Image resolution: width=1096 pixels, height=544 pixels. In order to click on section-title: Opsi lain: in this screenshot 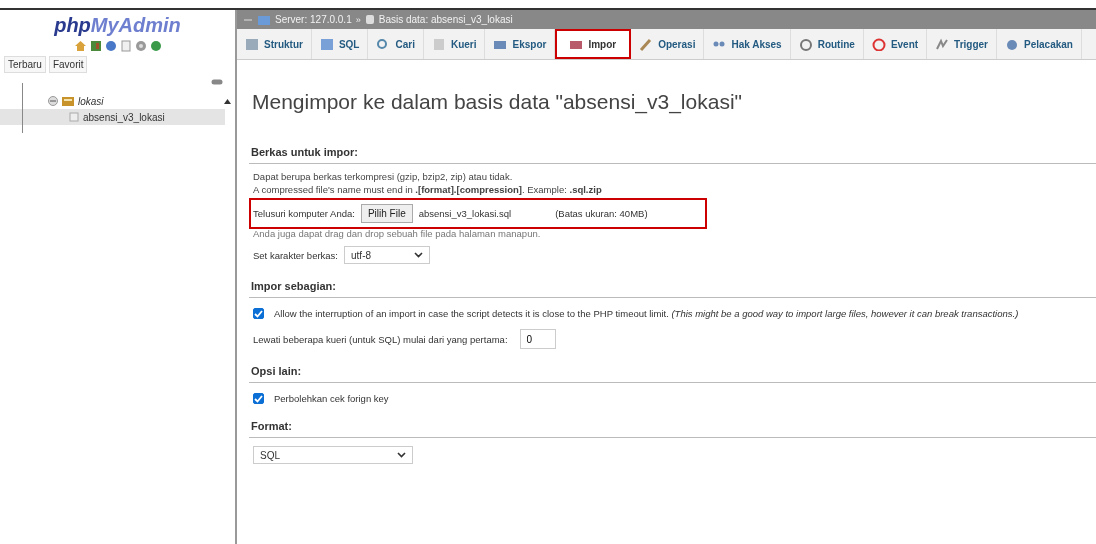, I will do `click(672, 374)`.